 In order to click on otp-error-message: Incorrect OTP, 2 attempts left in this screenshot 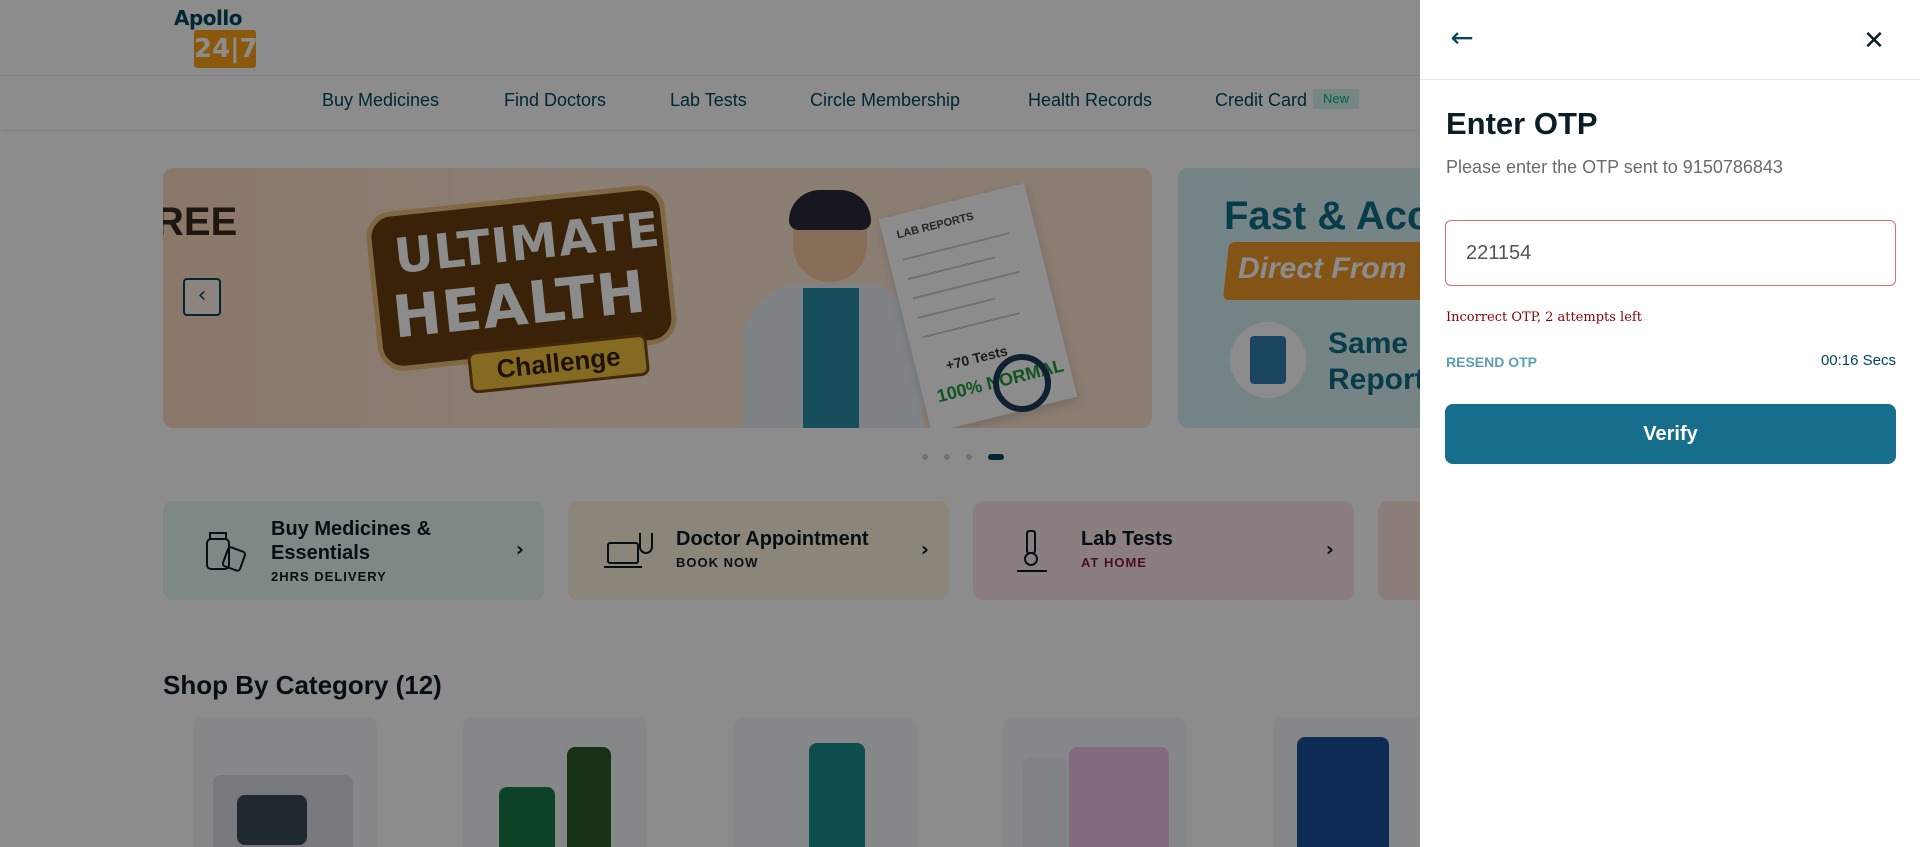, I will do `click(1544, 317)`.